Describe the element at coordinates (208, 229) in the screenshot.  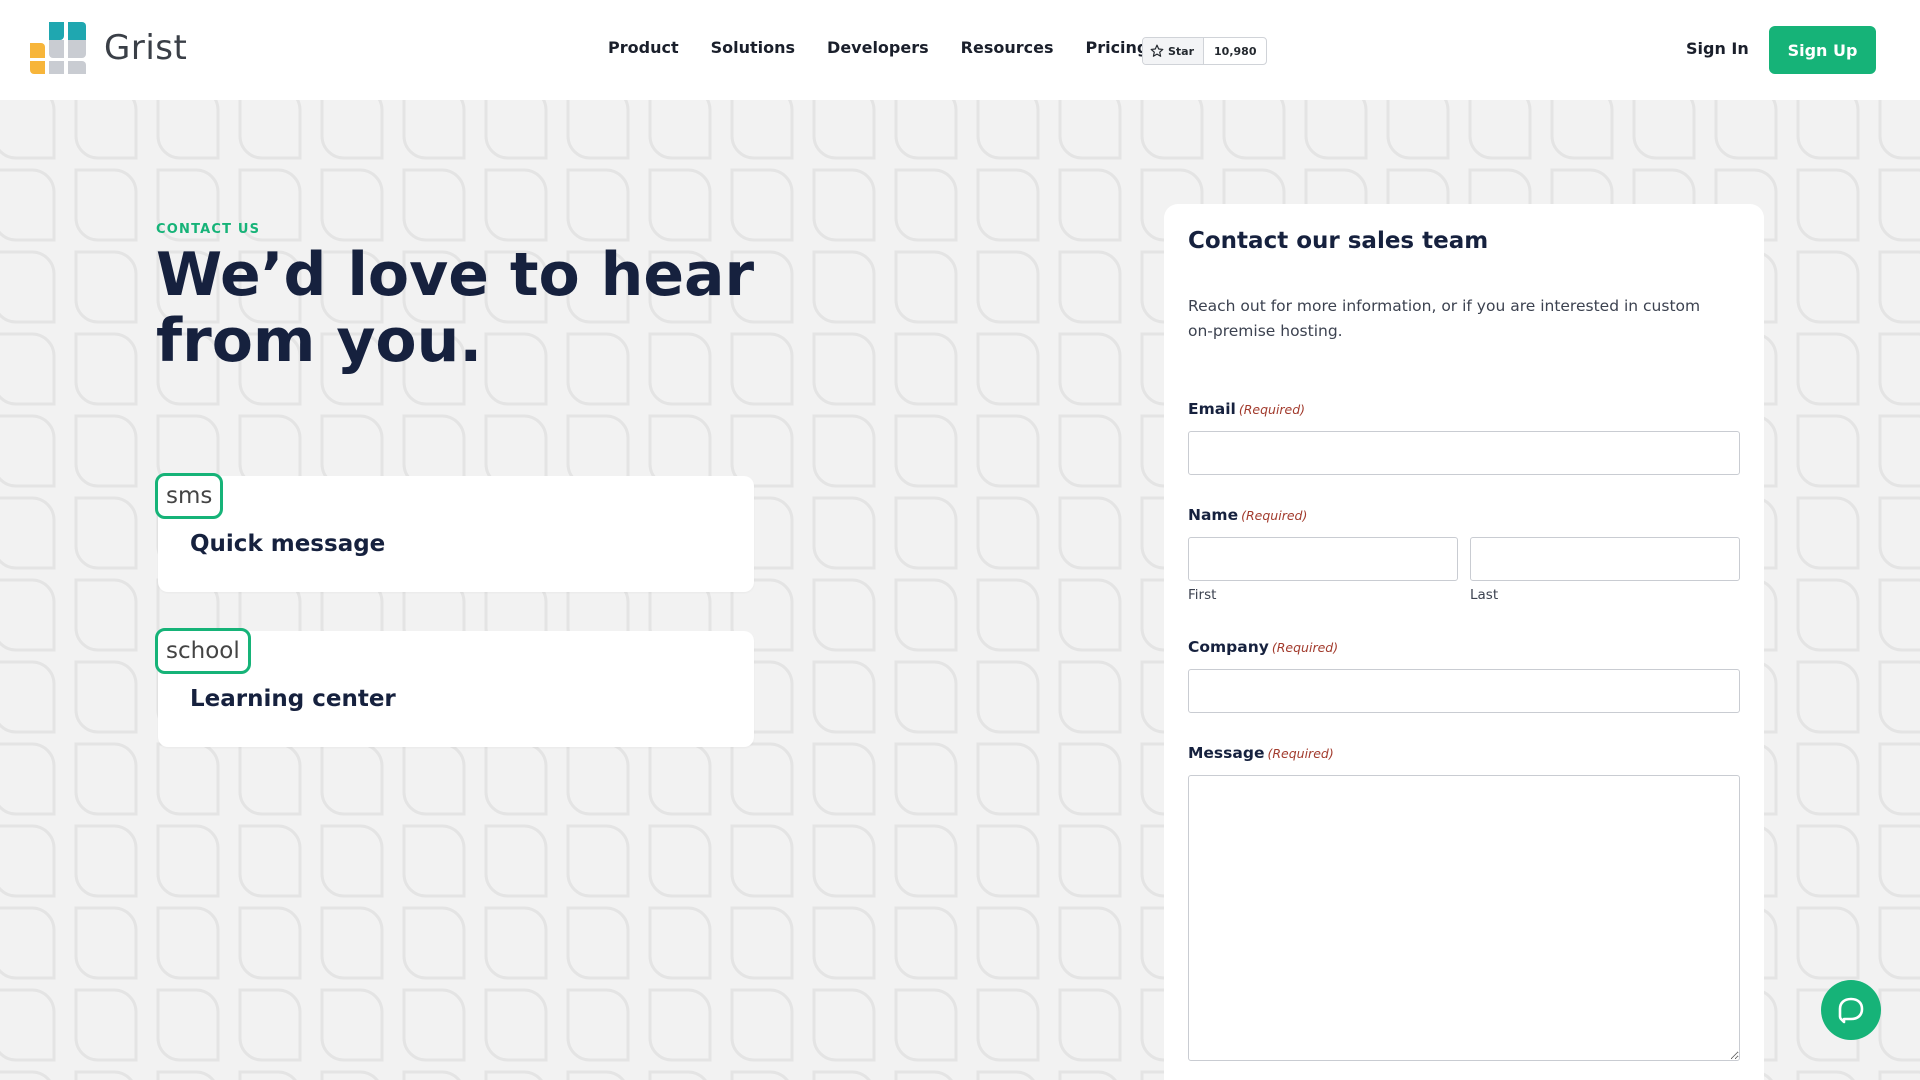
I see `section-eyebrow: CONTACT US` at that location.